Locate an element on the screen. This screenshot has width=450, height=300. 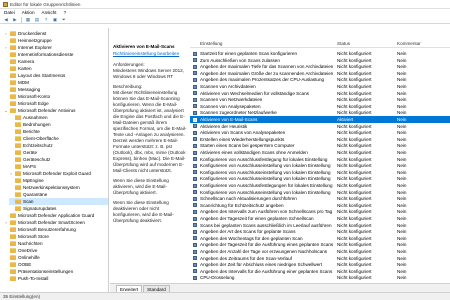
properties-icon: ▤ is located at coordinates (37, 20).